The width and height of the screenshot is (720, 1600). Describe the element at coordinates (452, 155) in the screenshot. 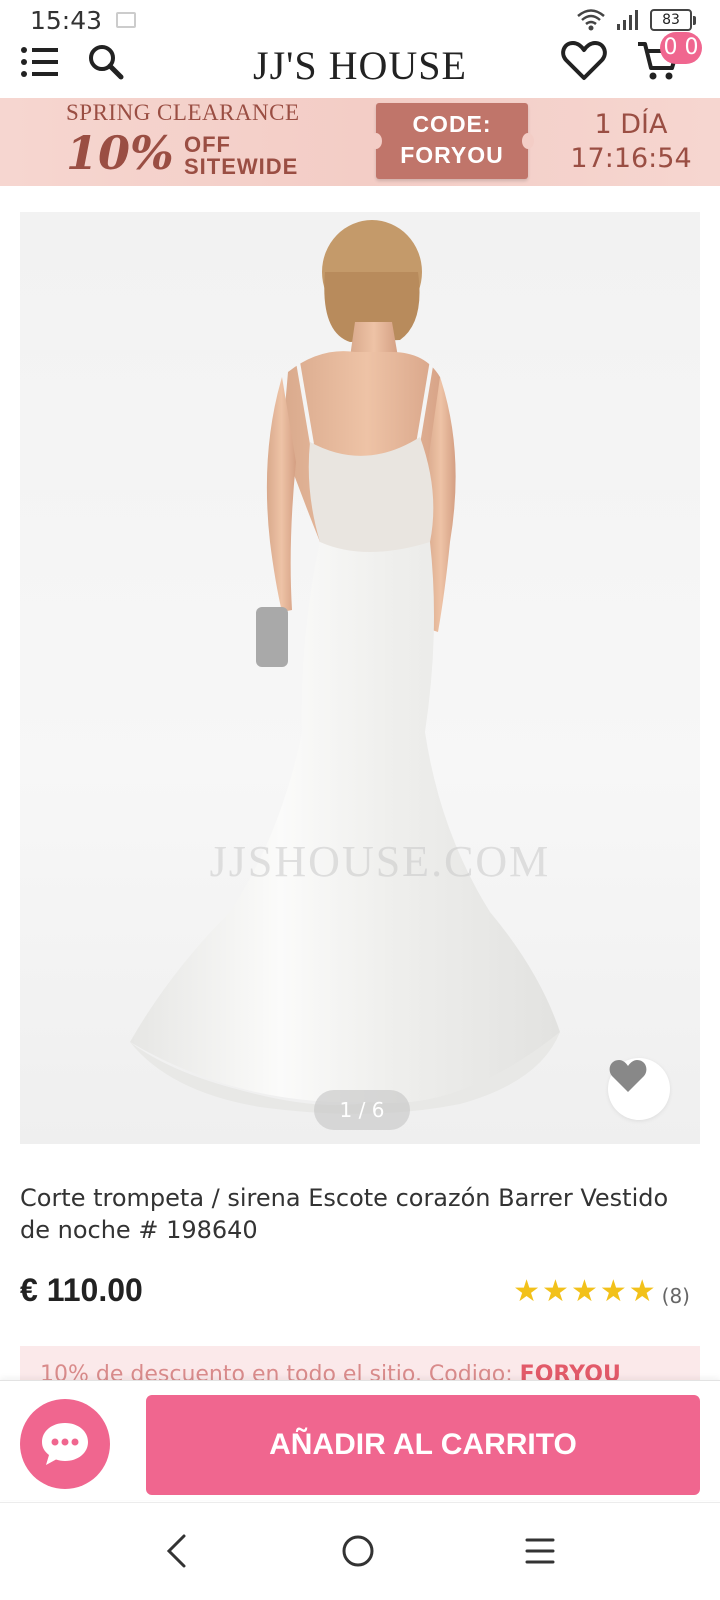

I see `promo-code-value: FORYOU` at that location.